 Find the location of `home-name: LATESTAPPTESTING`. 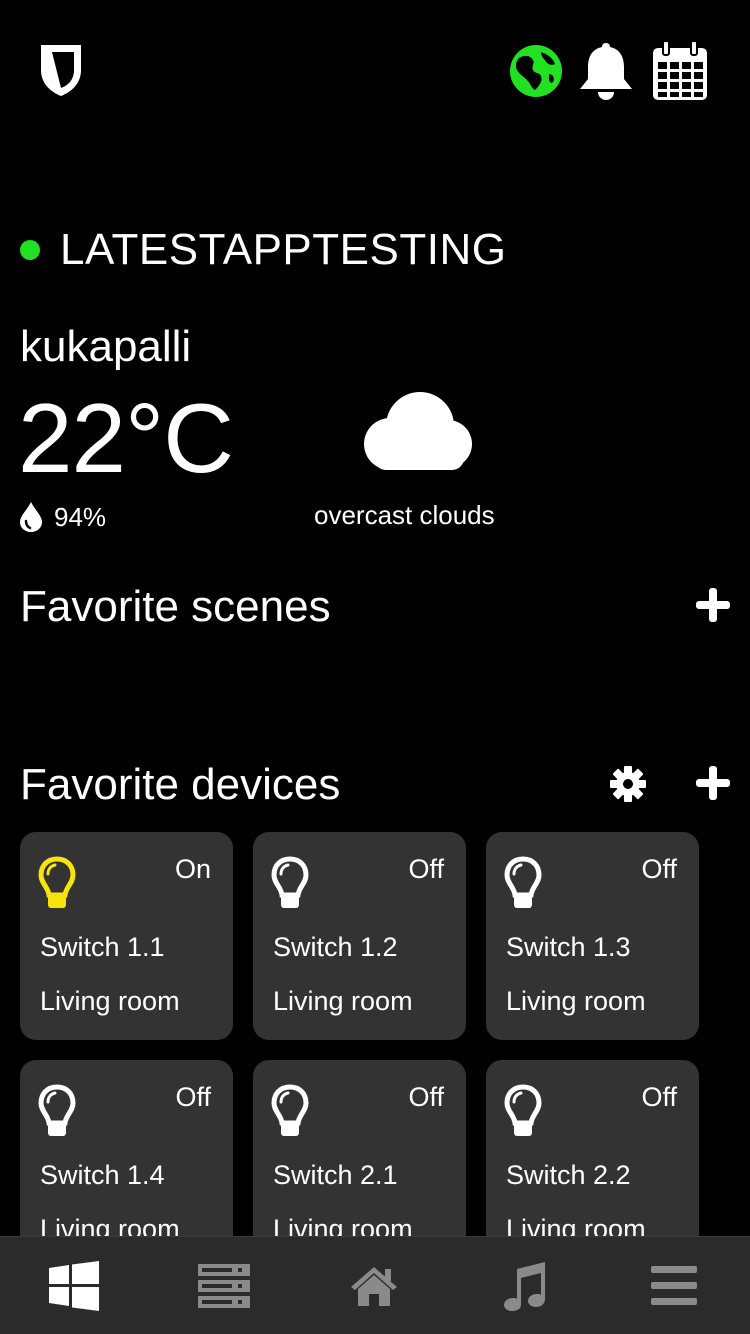

home-name: LATESTAPPTESTING is located at coordinates (283, 249).